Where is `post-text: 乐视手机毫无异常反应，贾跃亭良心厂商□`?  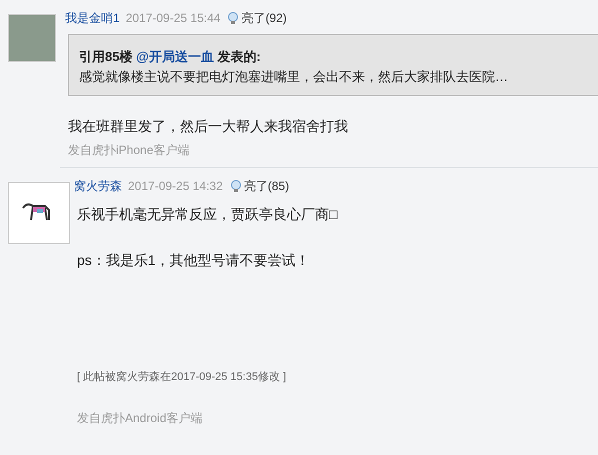
post-text: 乐视手机毫无异常反应，贾跃亭良心厂商□ is located at coordinates (207, 214).